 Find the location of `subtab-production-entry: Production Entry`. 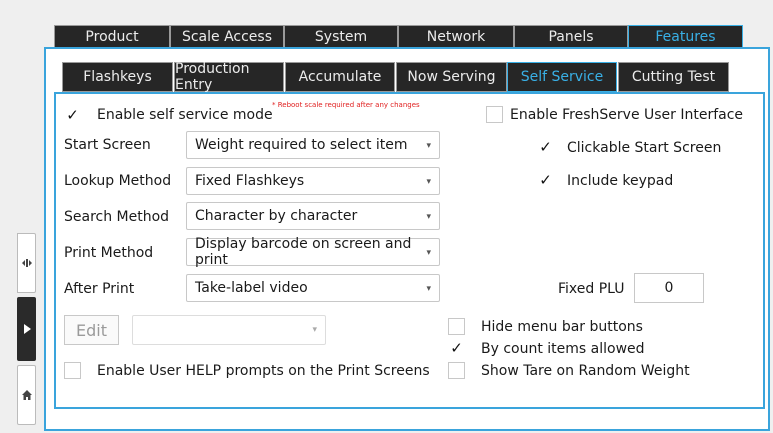

subtab-production-entry: Production Entry is located at coordinates (229, 77).